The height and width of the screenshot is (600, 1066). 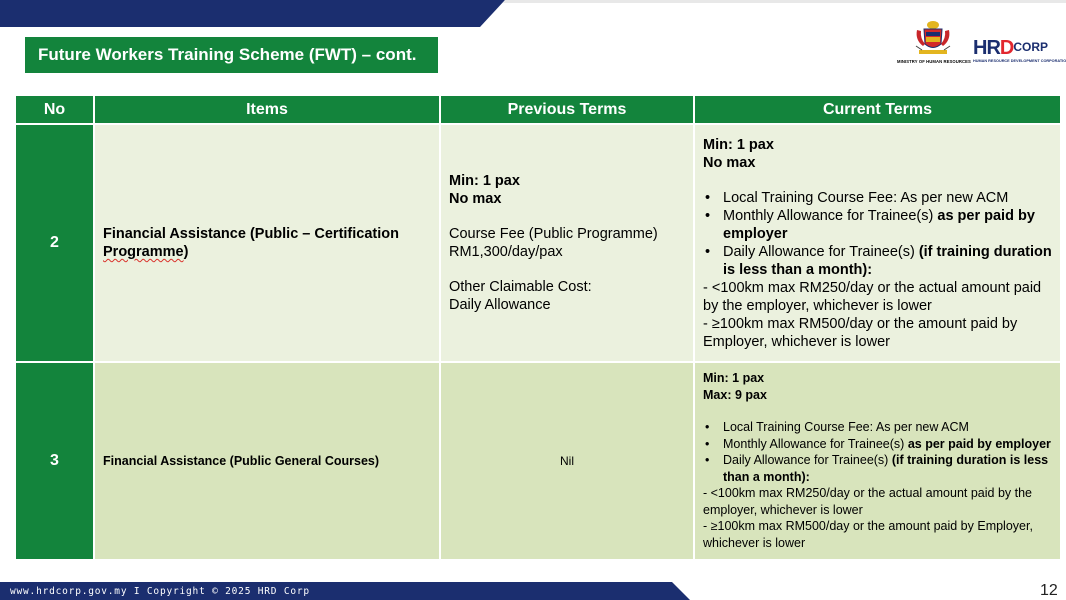 What do you see at coordinates (1049, 590) in the screenshot?
I see `page-number: 12` at bounding box center [1049, 590].